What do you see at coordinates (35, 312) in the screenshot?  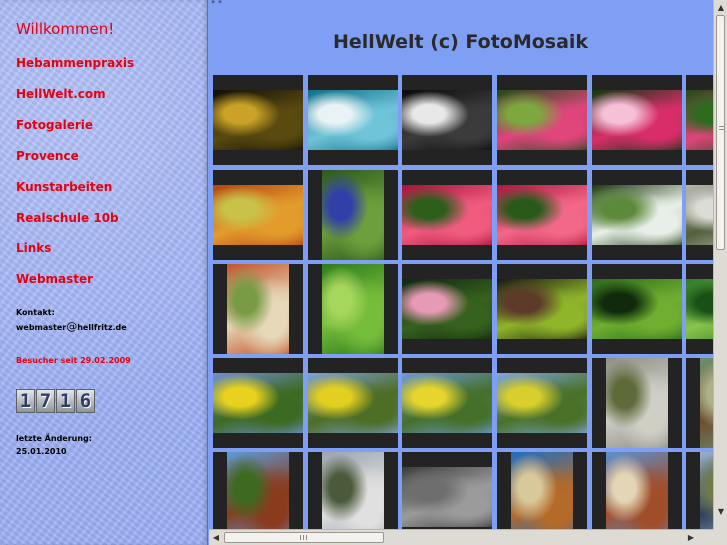 I see `contact-label: Kontakt:` at bounding box center [35, 312].